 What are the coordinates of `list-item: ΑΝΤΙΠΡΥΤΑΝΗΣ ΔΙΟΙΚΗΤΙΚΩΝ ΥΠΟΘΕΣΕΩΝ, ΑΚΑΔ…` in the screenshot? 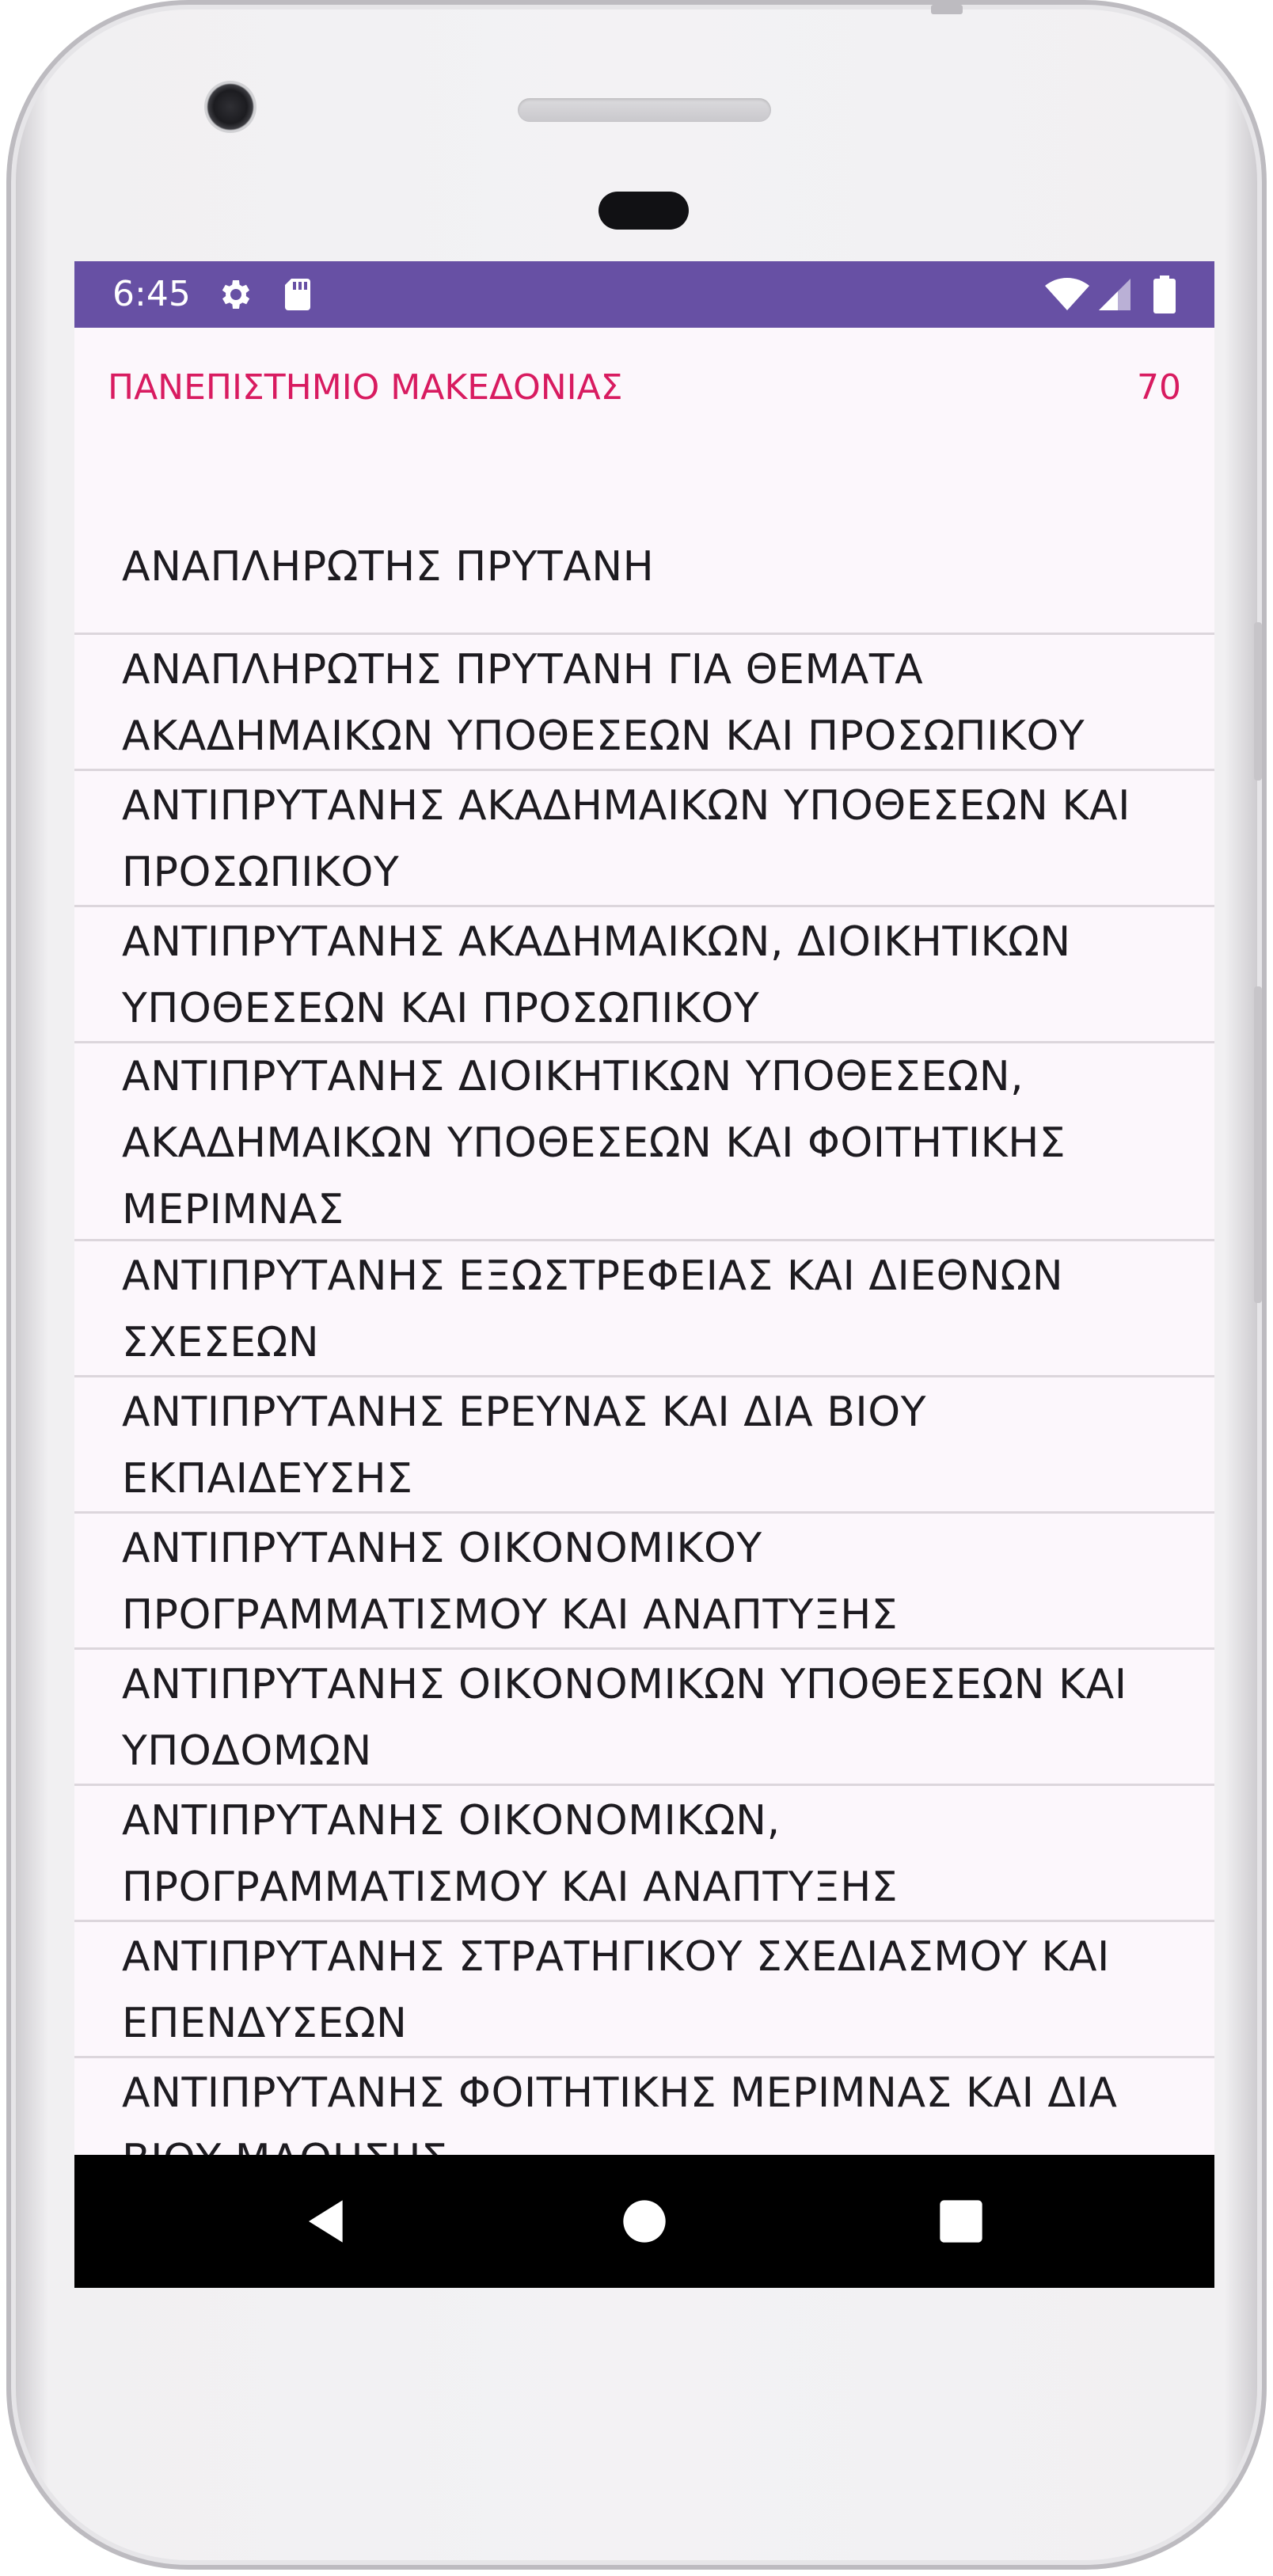 It's located at (644, 1142).